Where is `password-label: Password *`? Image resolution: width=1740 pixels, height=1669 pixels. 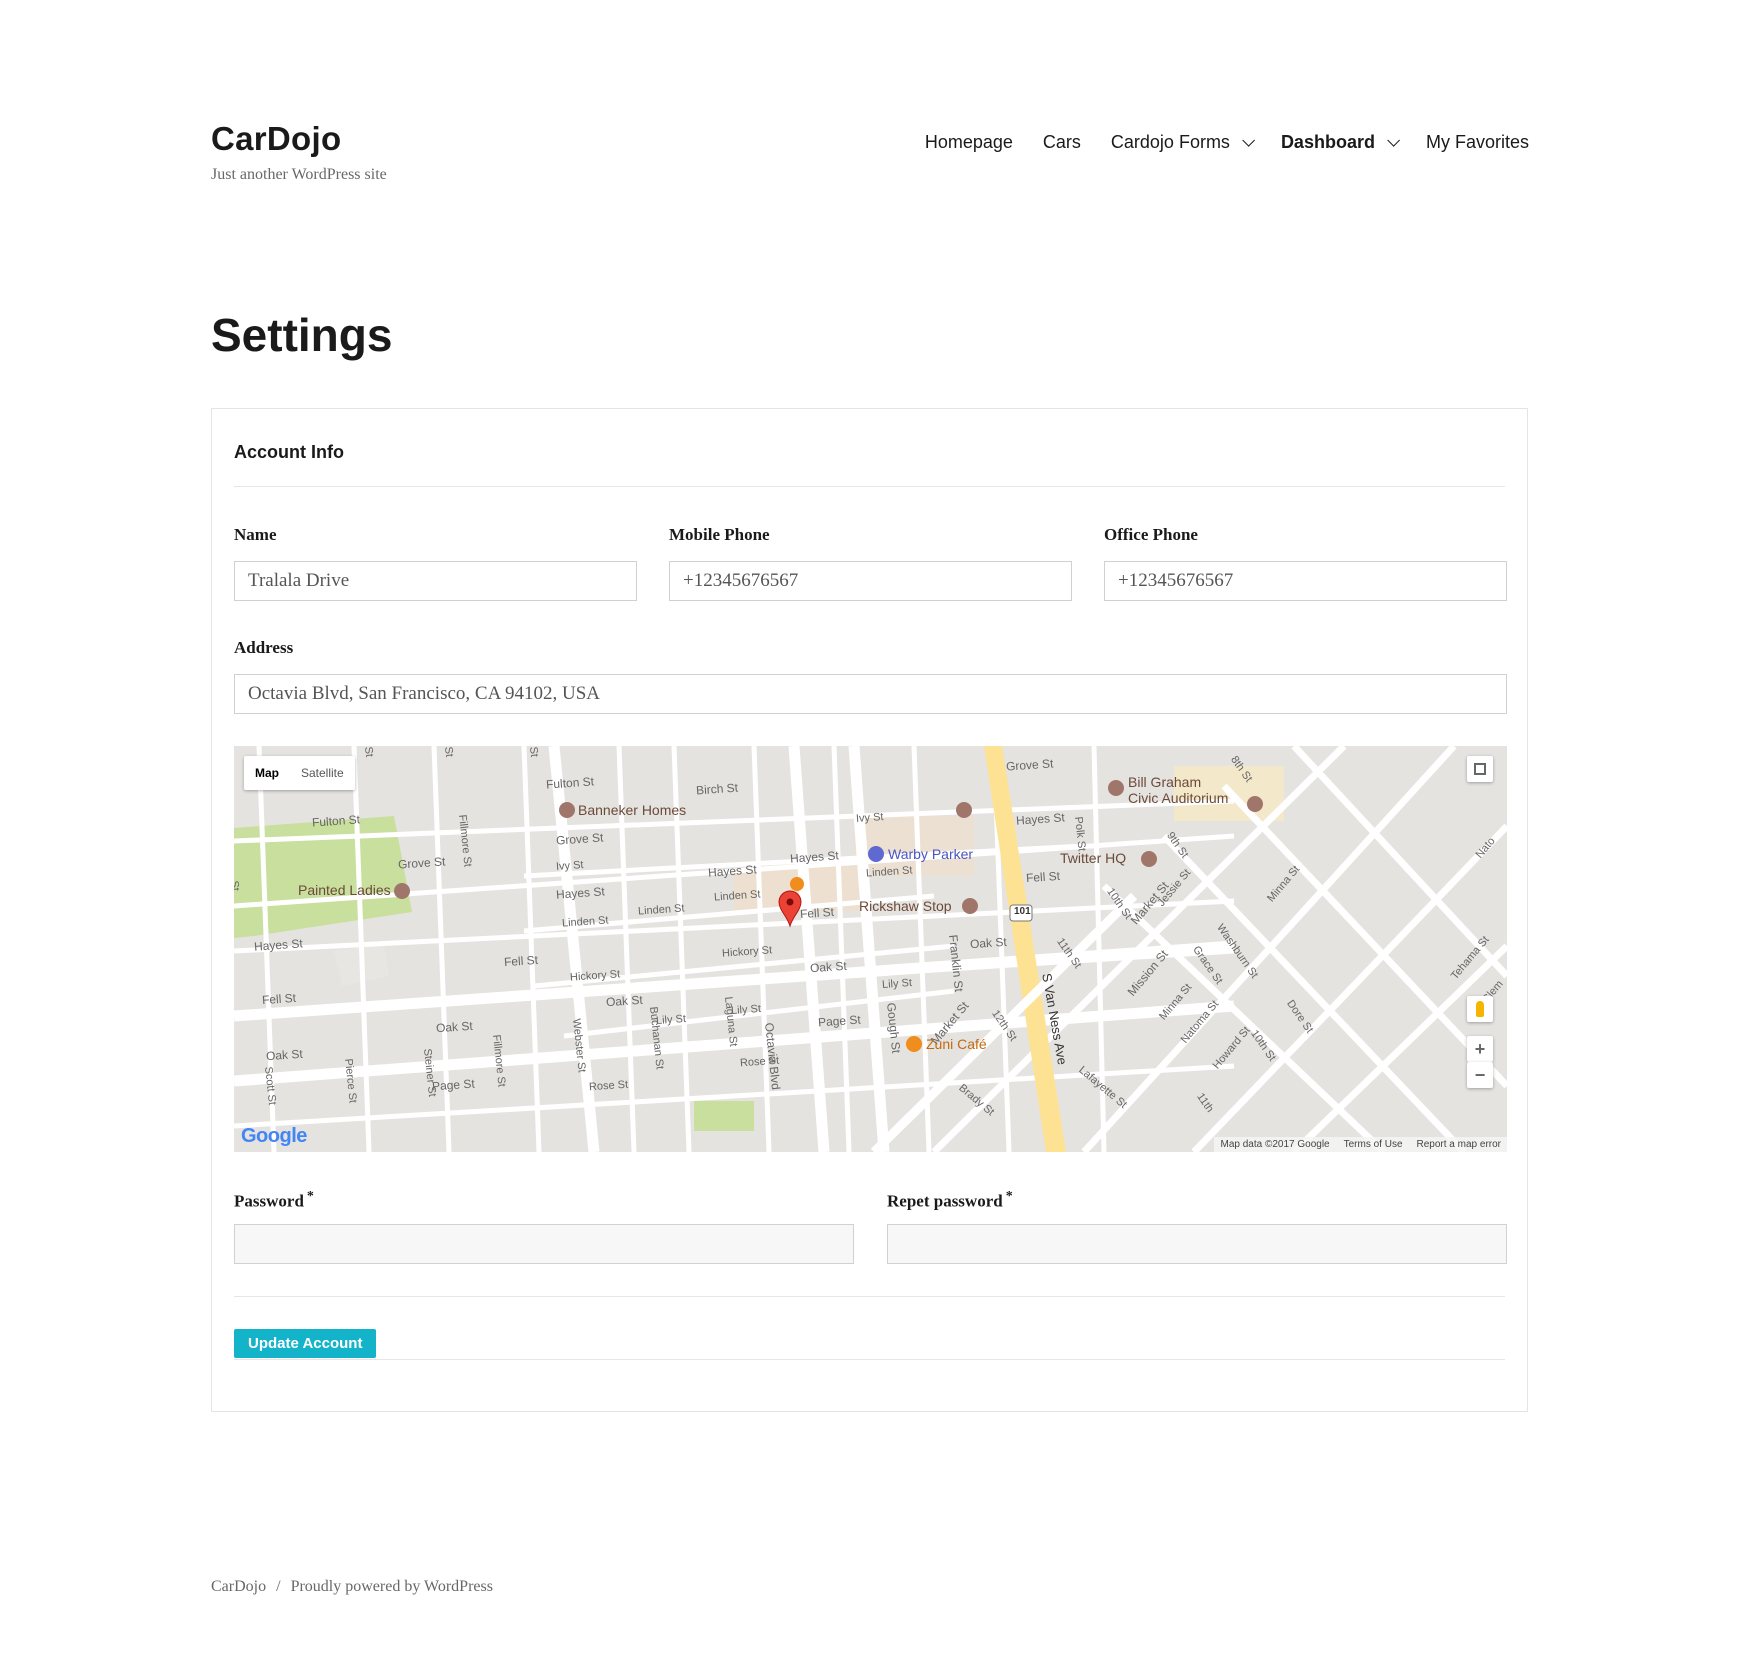 password-label: Password * is located at coordinates (274, 1200).